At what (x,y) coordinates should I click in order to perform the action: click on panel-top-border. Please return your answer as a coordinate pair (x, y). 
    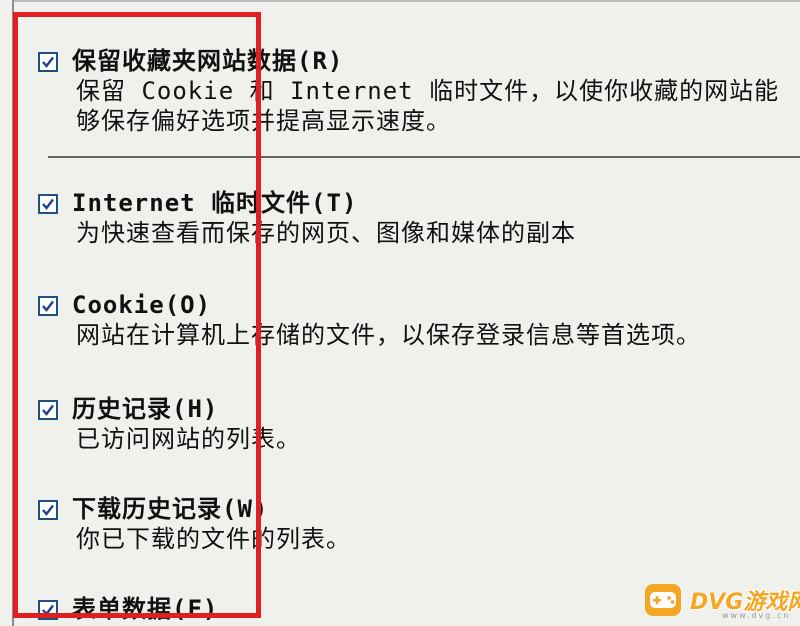
    Looking at the image, I should click on (406, 1).